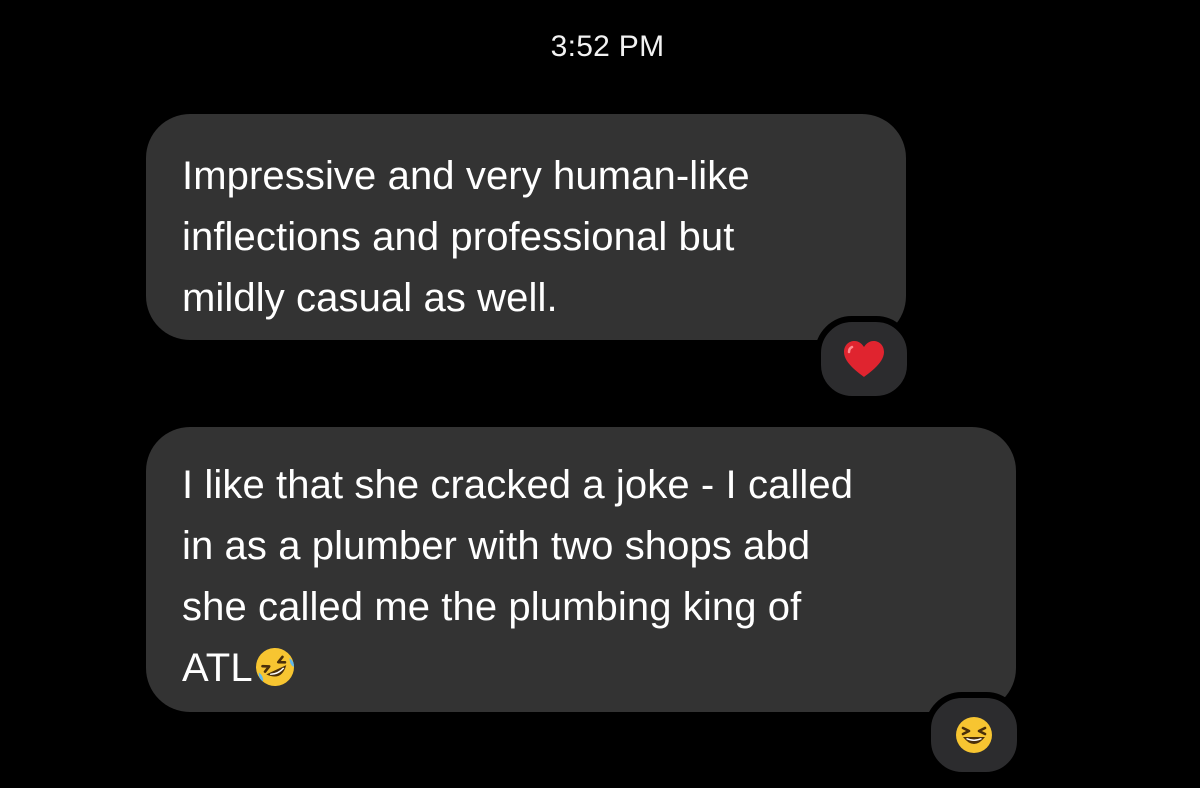 The width and height of the screenshot is (1200, 788). Describe the element at coordinates (274, 667) in the screenshot. I see `rofl-emoji-icon` at that location.